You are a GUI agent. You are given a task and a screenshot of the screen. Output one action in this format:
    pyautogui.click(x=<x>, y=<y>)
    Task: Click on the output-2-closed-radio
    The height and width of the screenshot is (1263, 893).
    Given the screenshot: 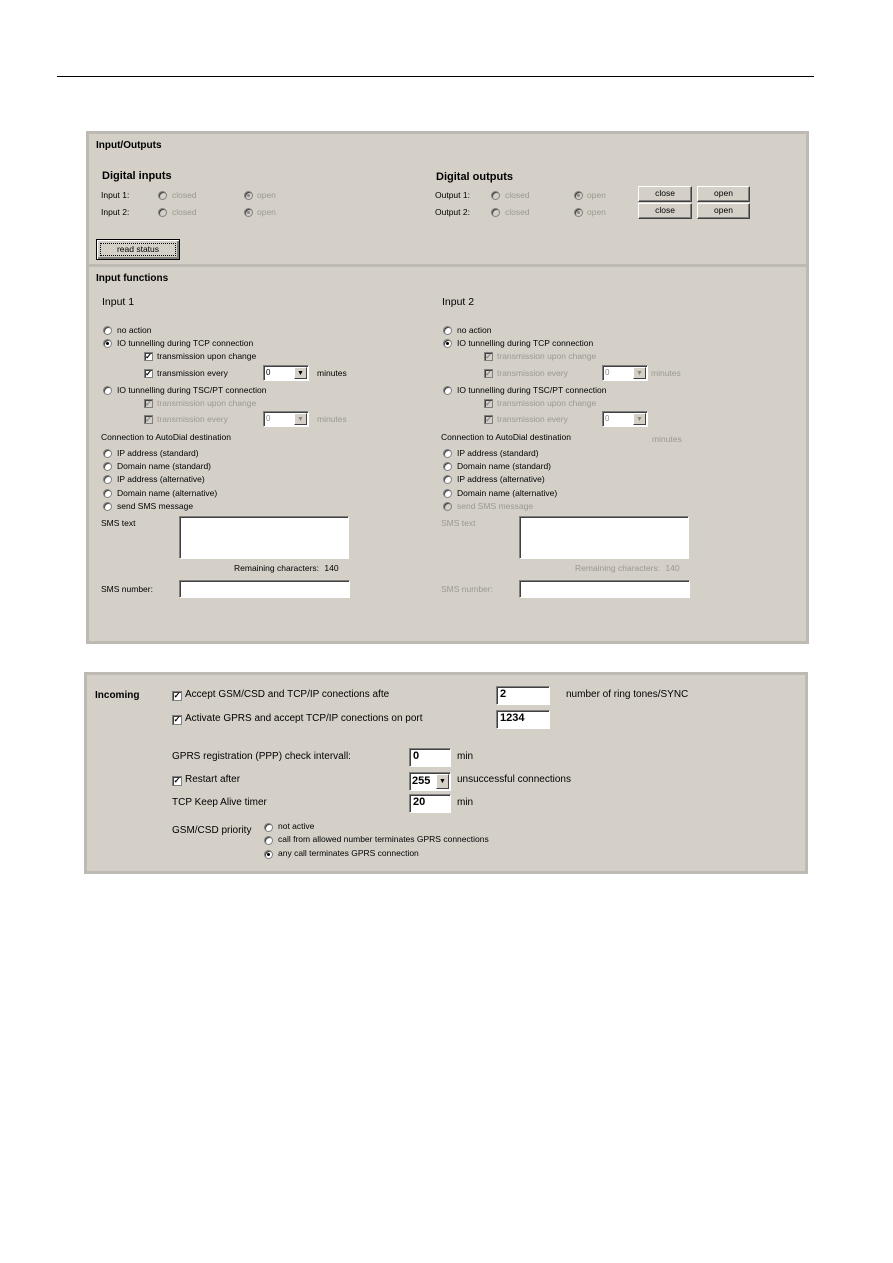 What is the action you would take?
    pyautogui.click(x=495, y=212)
    